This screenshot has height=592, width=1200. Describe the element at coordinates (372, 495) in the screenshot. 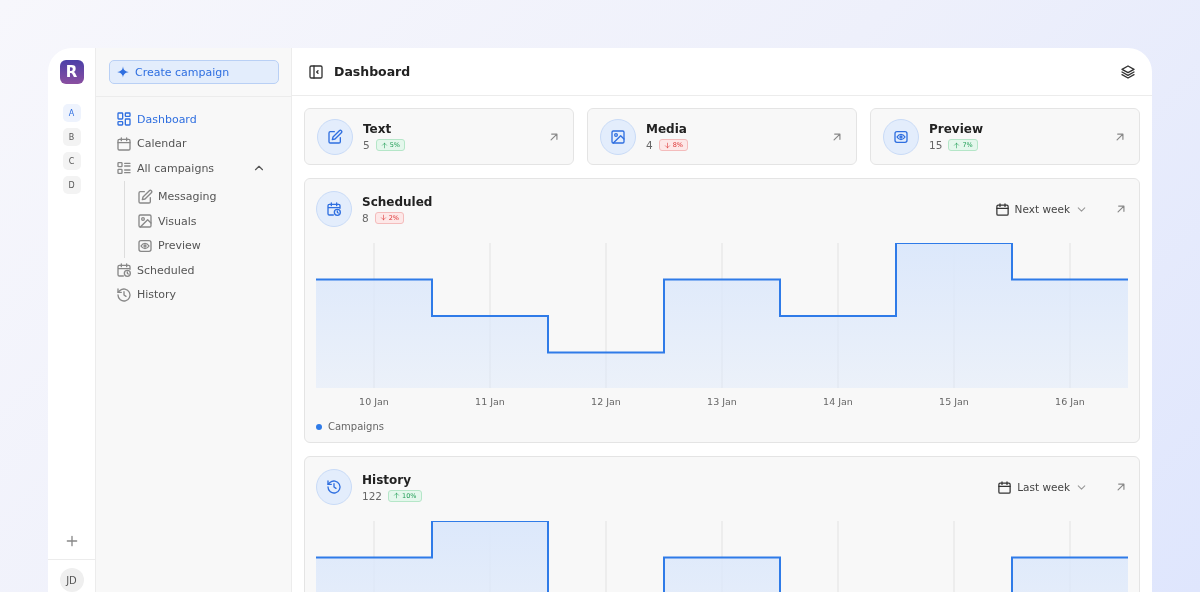

I see `card-value: 122` at that location.